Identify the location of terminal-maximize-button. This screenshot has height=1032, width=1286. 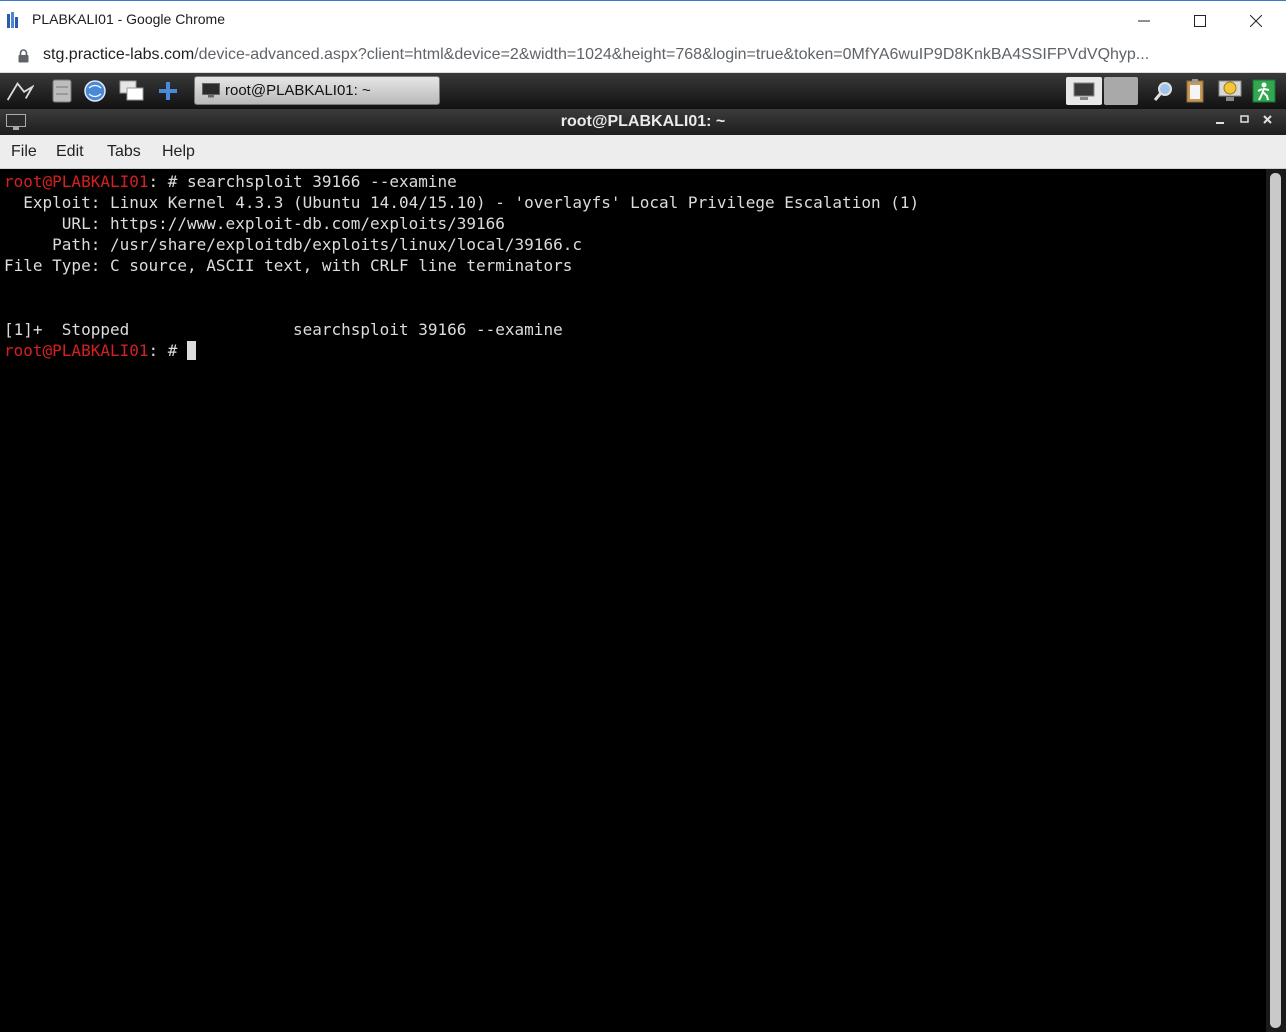
(1244, 120).